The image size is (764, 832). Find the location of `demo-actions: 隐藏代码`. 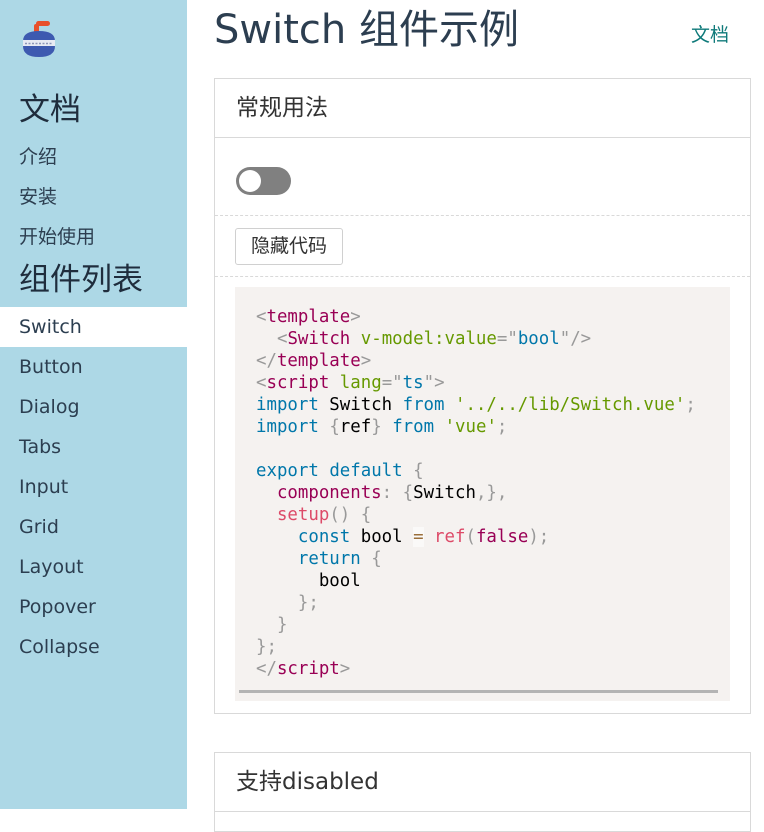

demo-actions: 隐藏代码 is located at coordinates (482, 246).